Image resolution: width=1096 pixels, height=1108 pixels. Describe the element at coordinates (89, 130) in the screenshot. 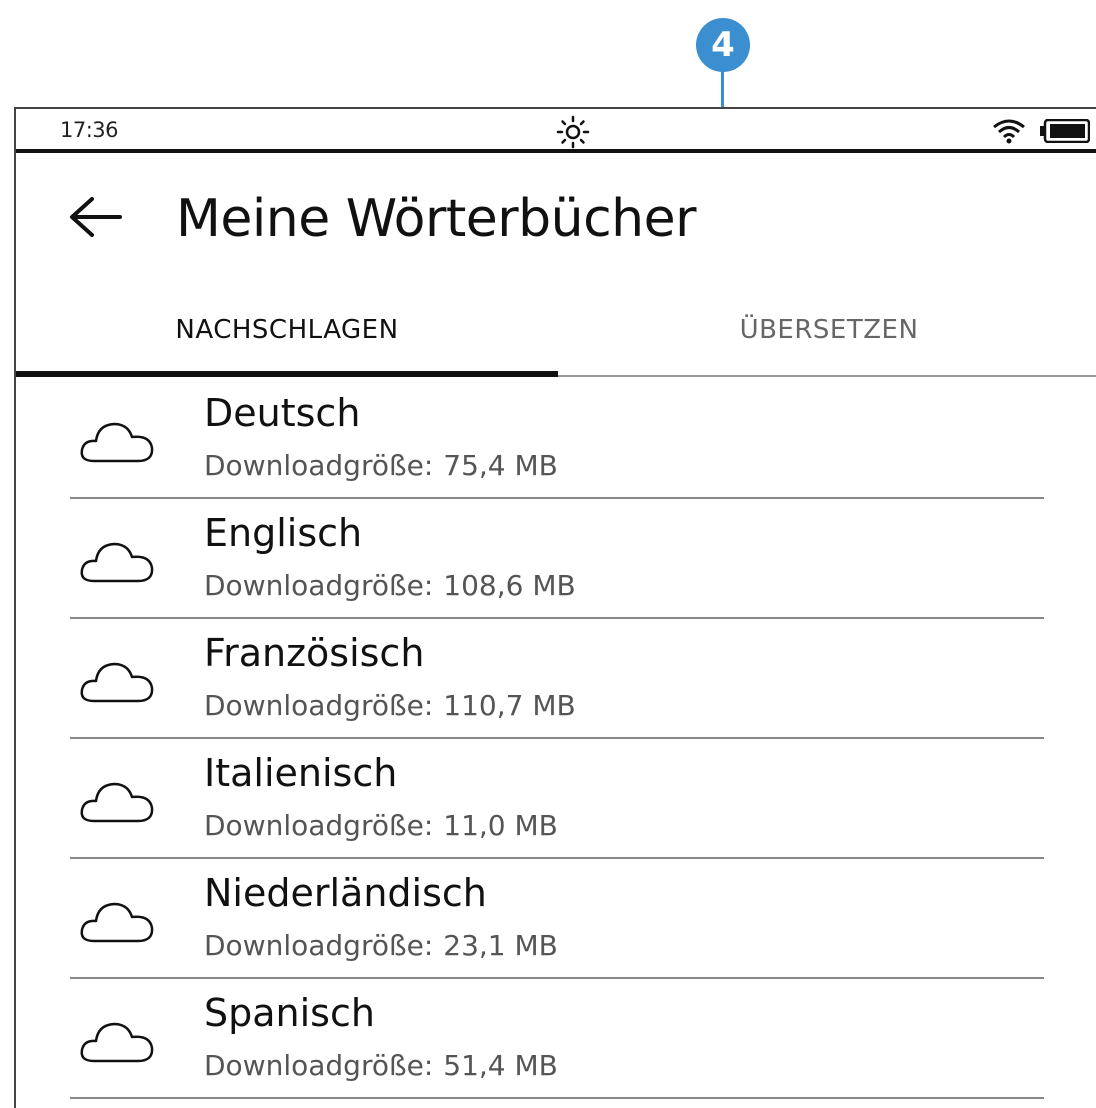

I see `status-time: 17:36` at that location.